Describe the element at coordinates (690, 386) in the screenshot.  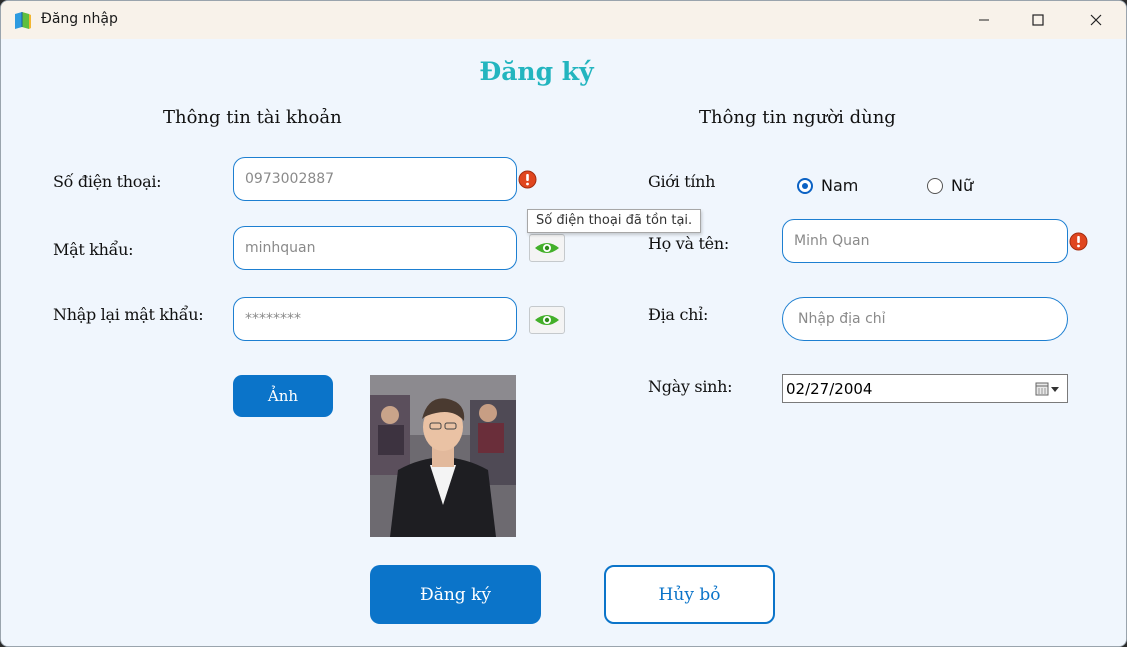
I see `birthday-label: Ngày sinh:` at that location.